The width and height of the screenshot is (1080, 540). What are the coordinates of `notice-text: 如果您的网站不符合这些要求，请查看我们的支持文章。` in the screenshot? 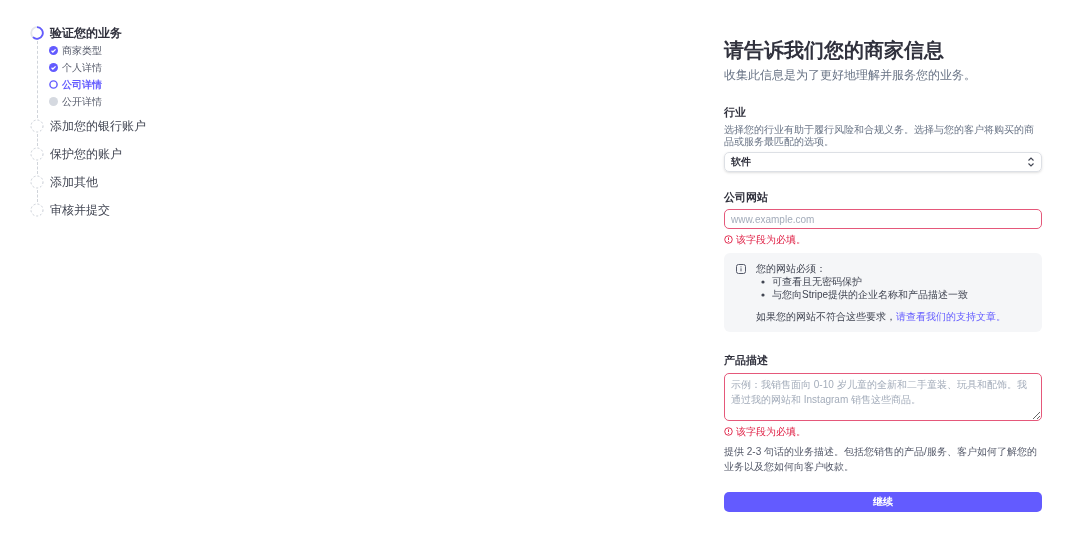 It's located at (881, 316).